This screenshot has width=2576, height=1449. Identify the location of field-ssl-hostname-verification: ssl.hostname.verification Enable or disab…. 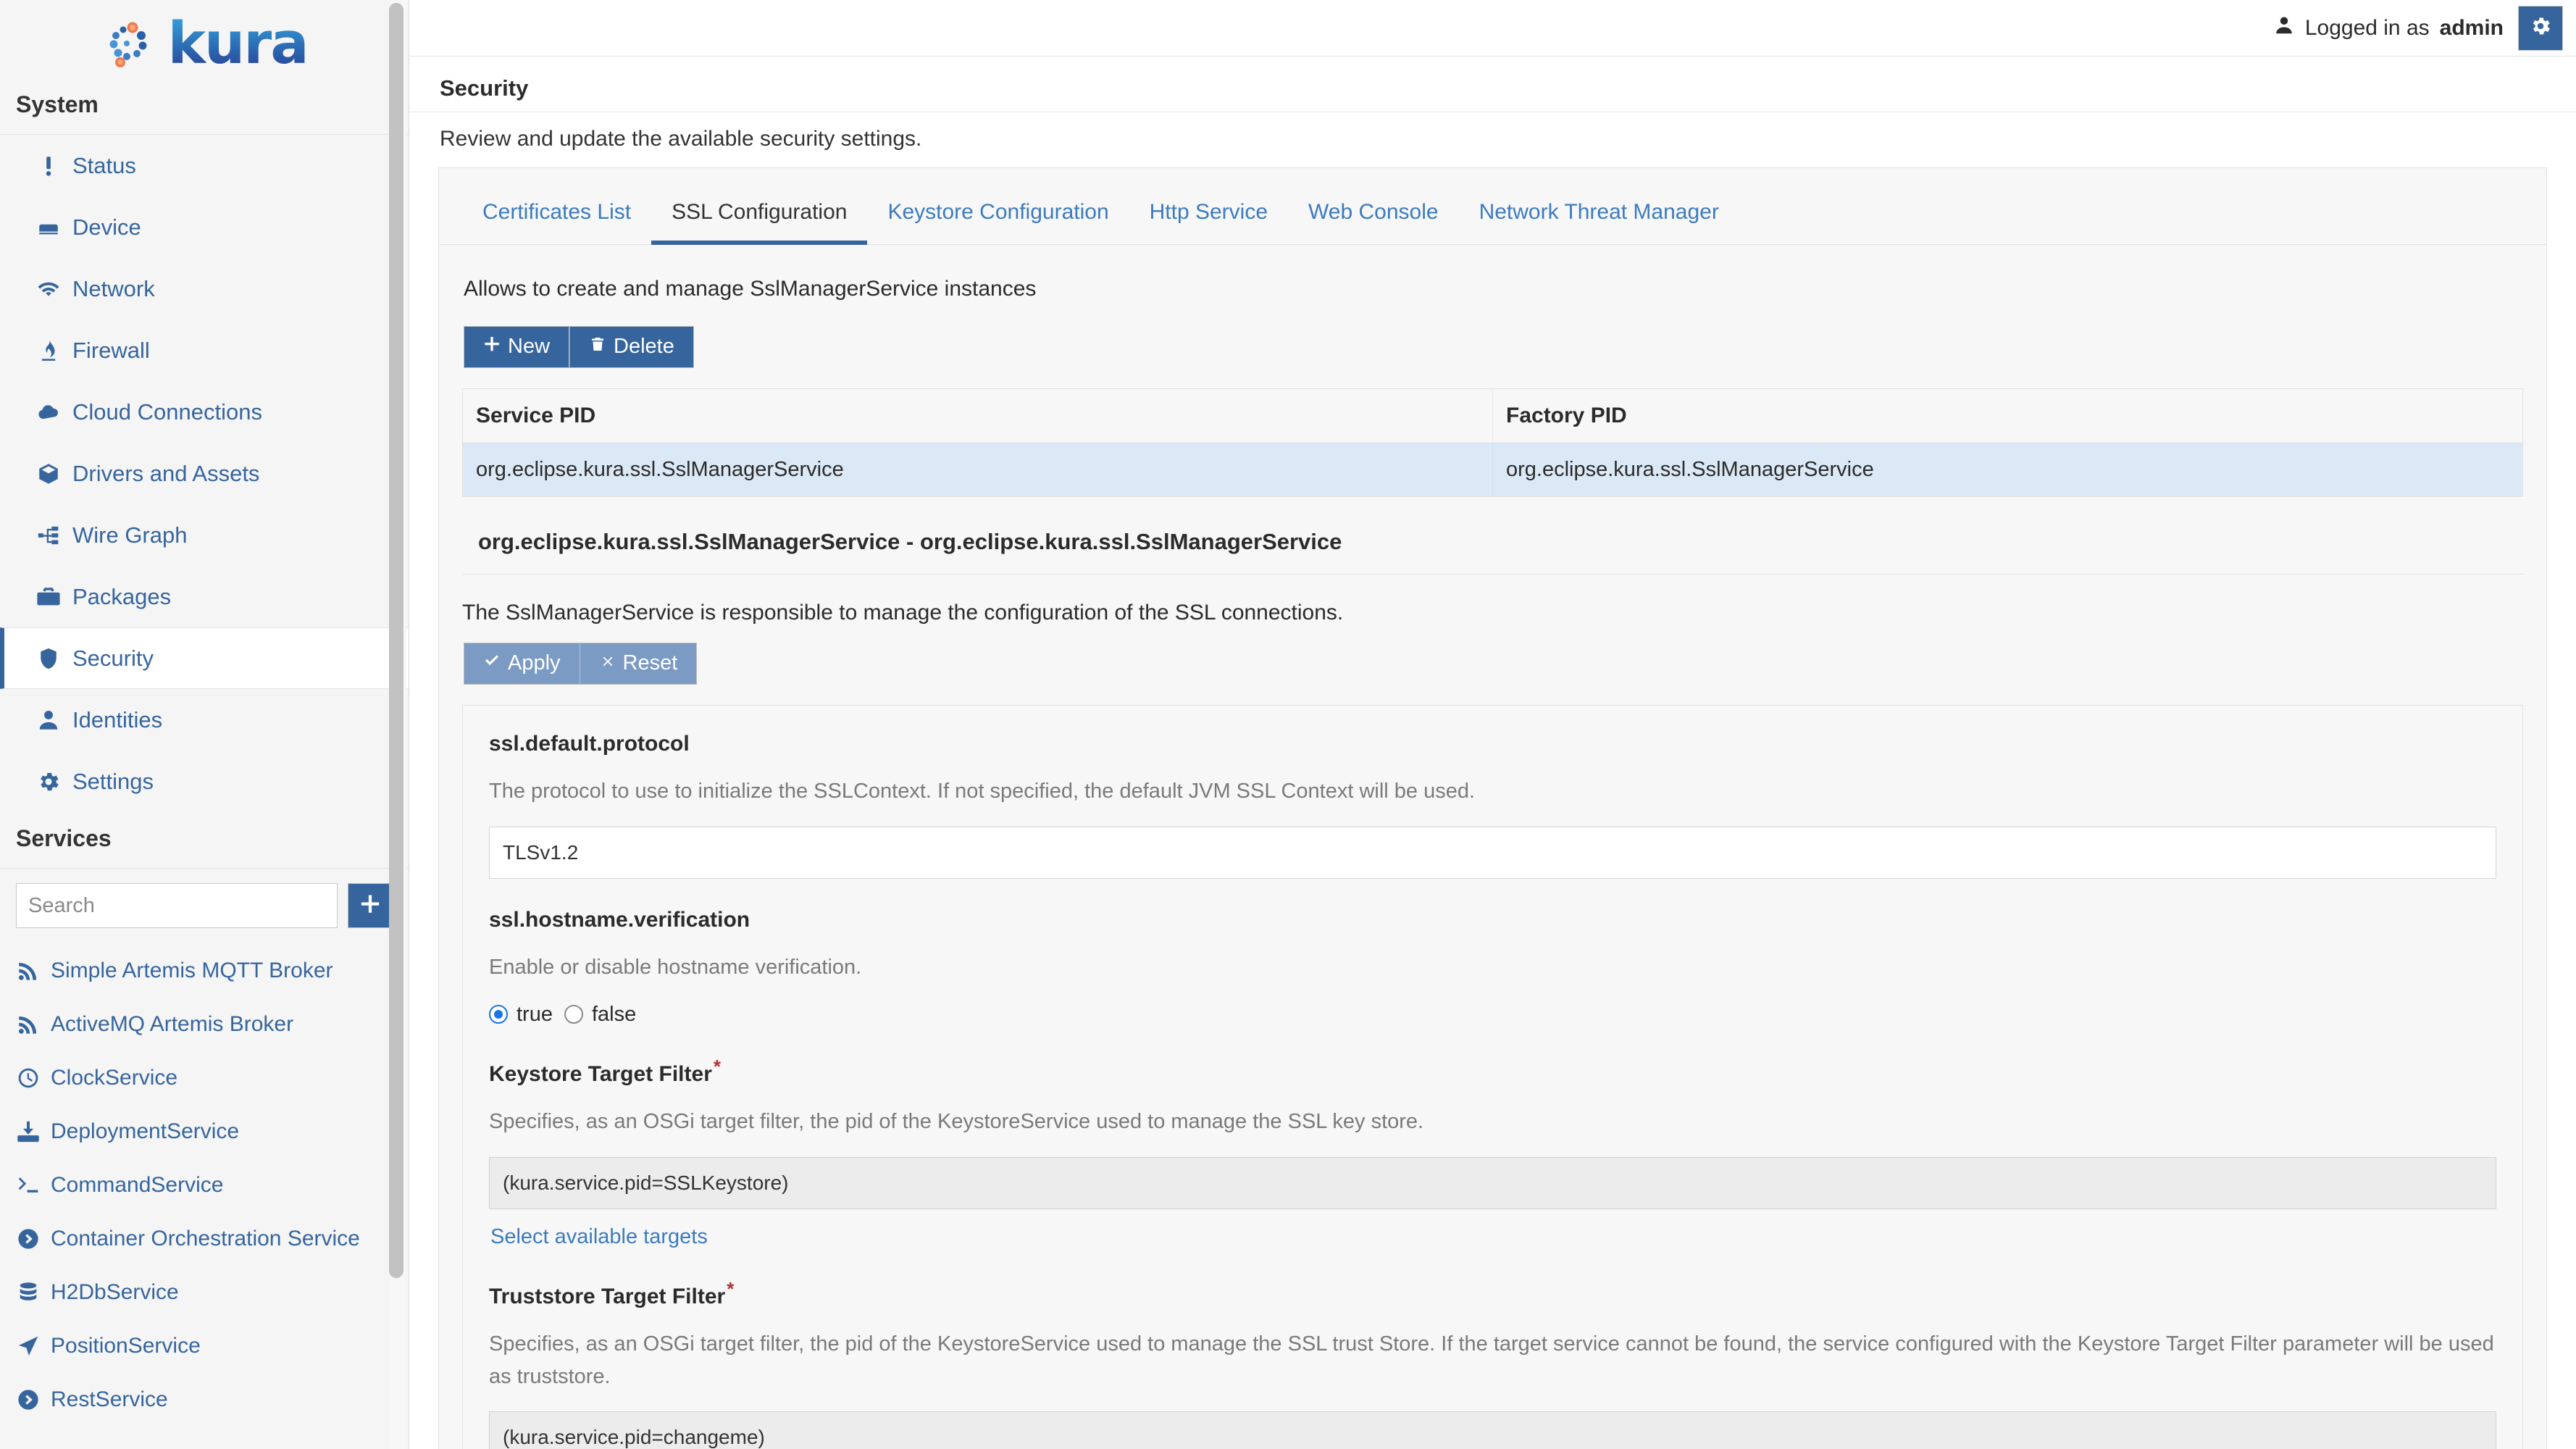
(1492, 968).